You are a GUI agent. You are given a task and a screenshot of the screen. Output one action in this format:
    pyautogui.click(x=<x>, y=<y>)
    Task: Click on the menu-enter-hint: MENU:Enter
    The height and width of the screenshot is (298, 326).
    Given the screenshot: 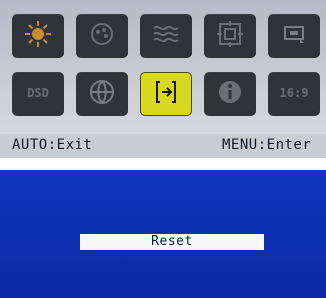 What is the action you would take?
    pyautogui.click(x=267, y=145)
    